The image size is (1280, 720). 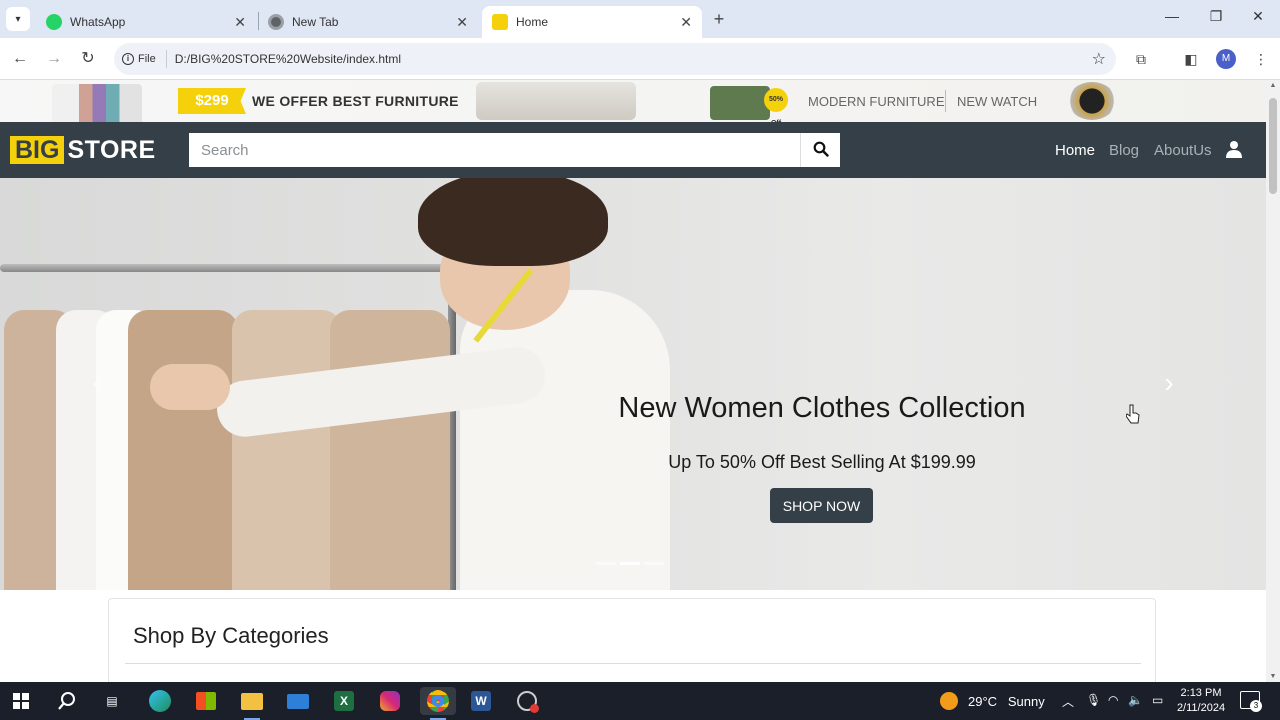 What do you see at coordinates (1261, 59) in the screenshot?
I see `menu-icon: ⋮` at bounding box center [1261, 59].